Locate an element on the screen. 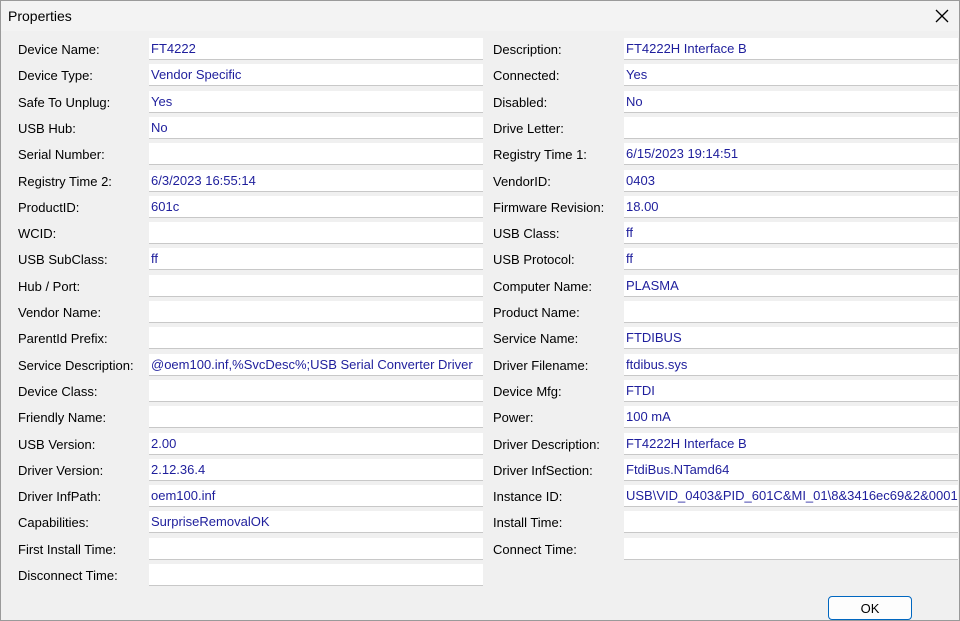 The image size is (960, 621). property-value-field: oem100.inf is located at coordinates (316, 496).